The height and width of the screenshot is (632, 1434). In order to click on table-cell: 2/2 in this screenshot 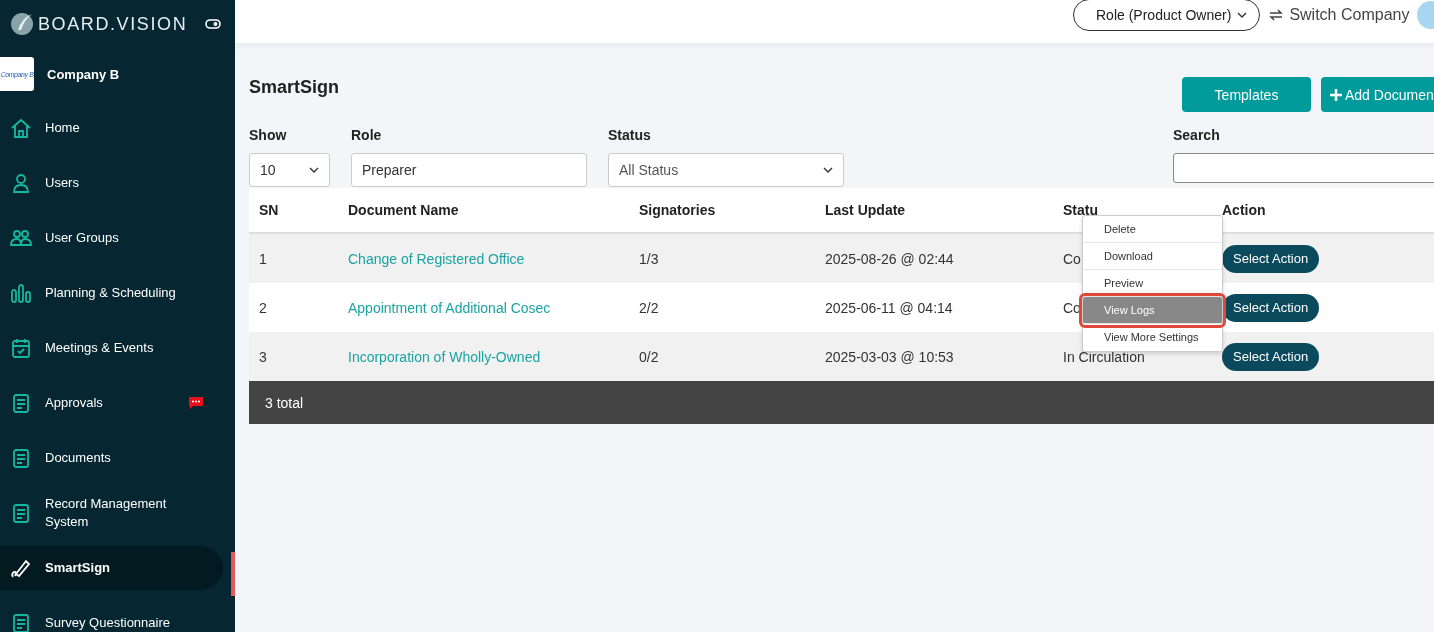, I will do `click(649, 307)`.